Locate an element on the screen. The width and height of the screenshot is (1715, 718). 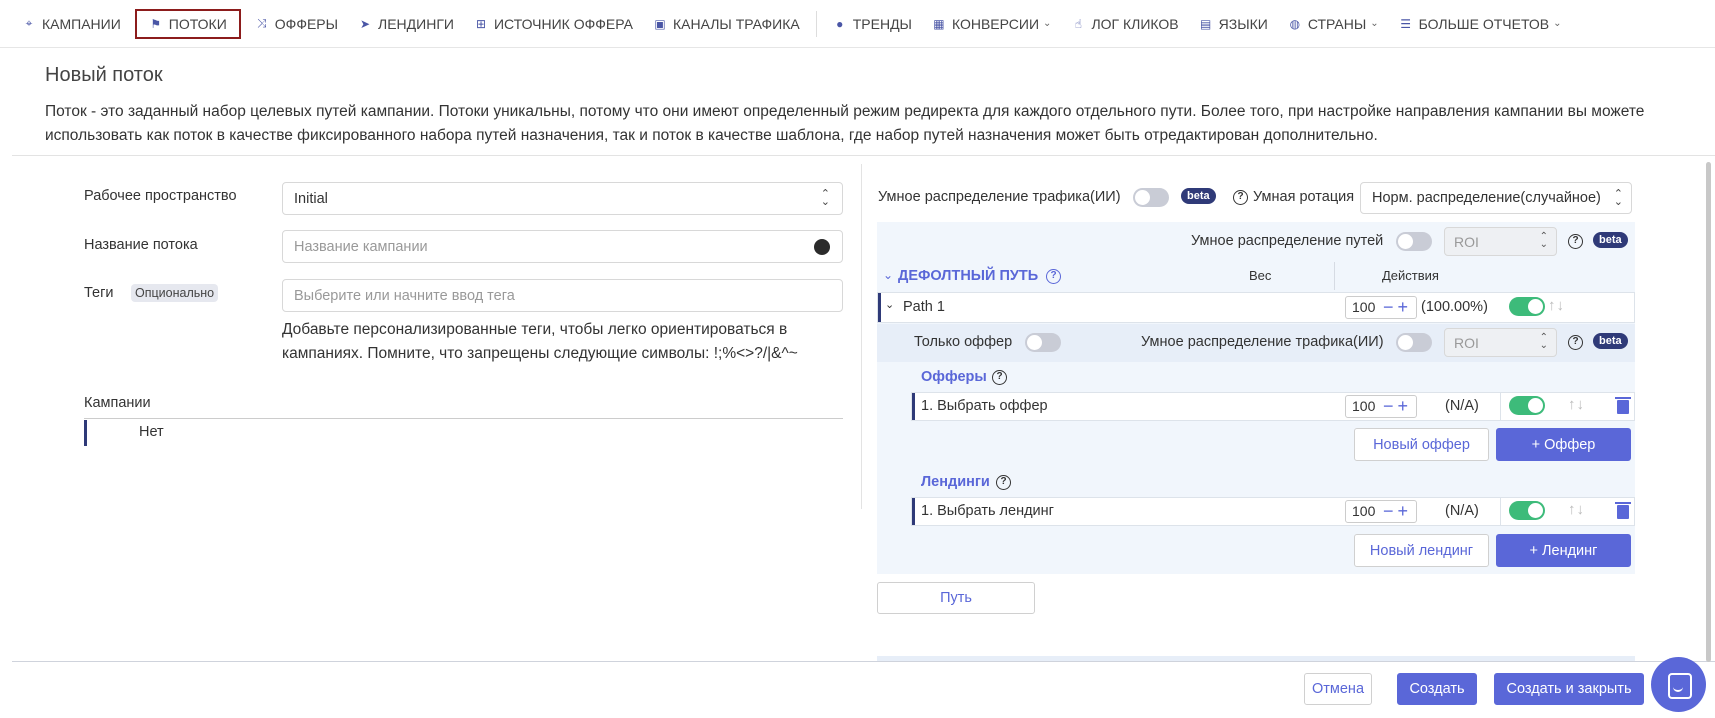
nav-offers: ⤨ ОФФЕРЫ is located at coordinates (296, 24).